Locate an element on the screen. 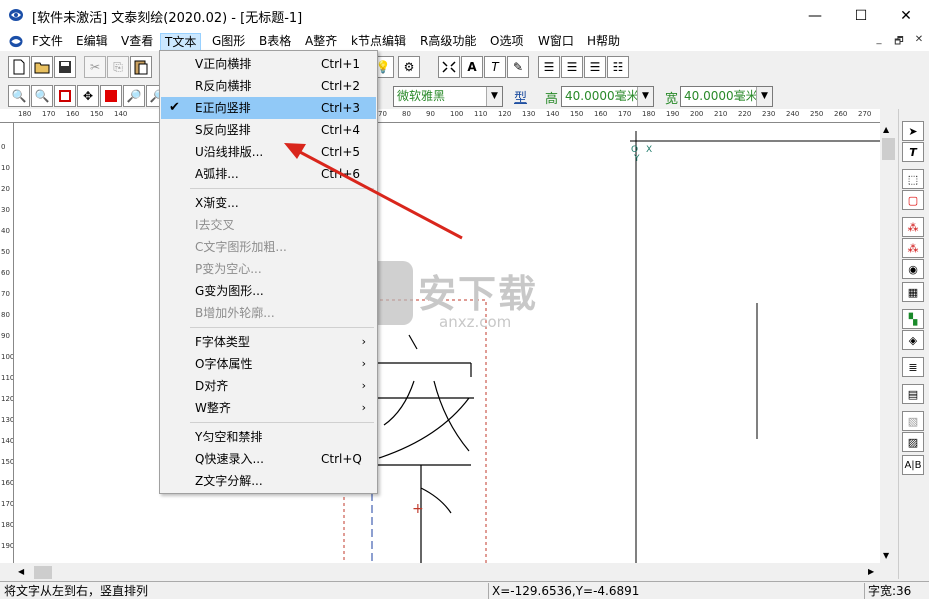 The image size is (929, 599). height-input: 40.0000毫米 ▼ is located at coordinates (607, 96).